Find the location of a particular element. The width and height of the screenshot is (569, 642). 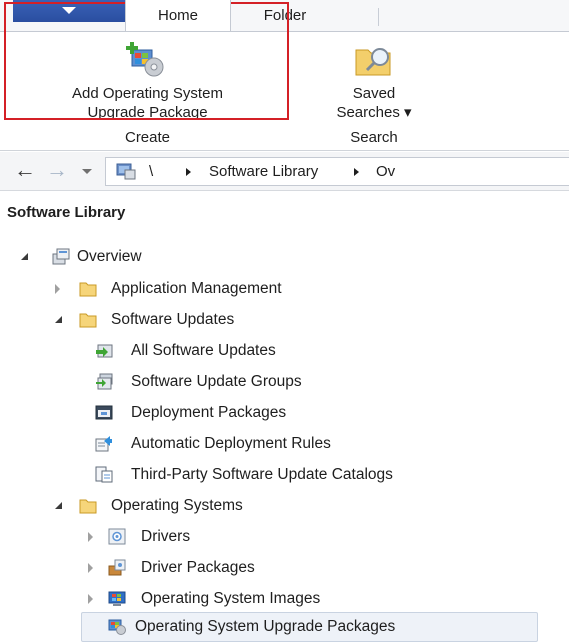

saved-searches-label-line1: Saved is located at coordinates (374, 93).